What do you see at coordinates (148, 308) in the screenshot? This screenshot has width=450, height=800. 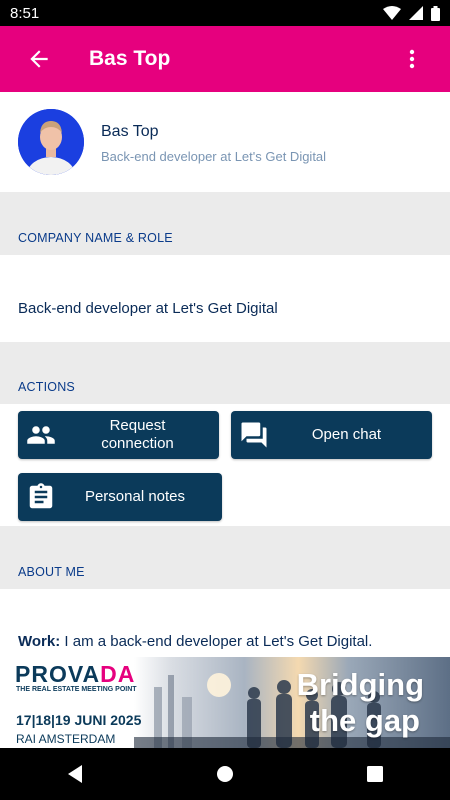 I see `company-role-text: Back-end developer at Let's Get Digital` at bounding box center [148, 308].